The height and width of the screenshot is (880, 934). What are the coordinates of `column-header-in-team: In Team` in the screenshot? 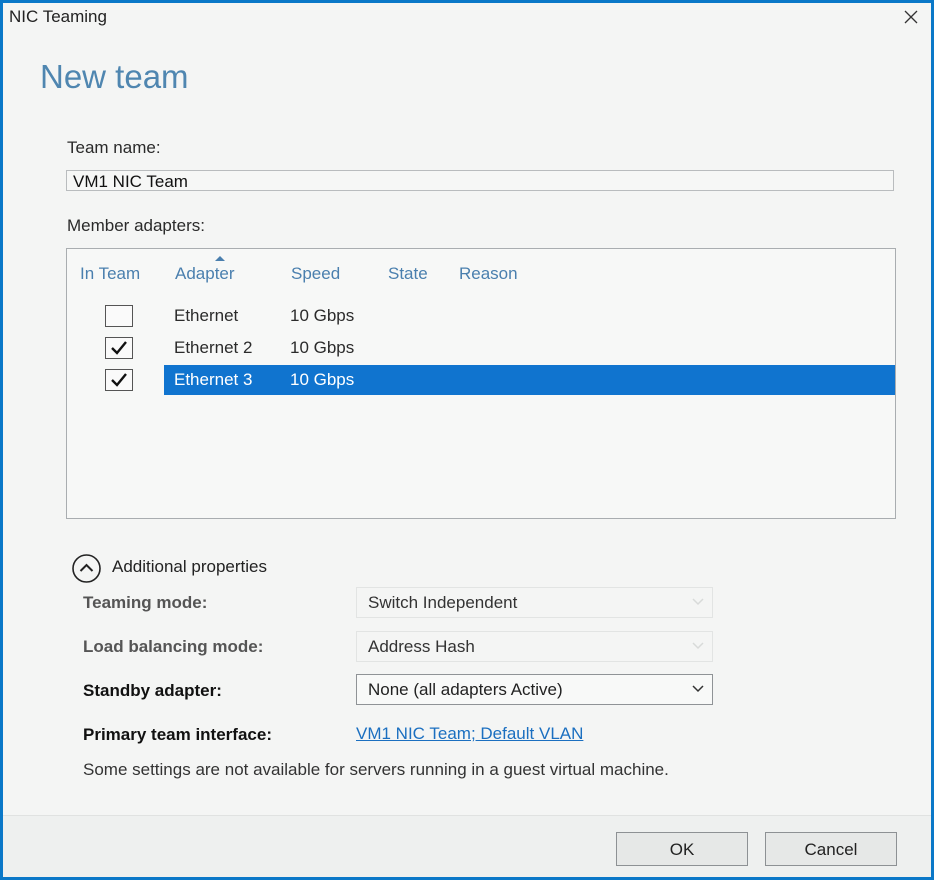 It's located at (110, 274).